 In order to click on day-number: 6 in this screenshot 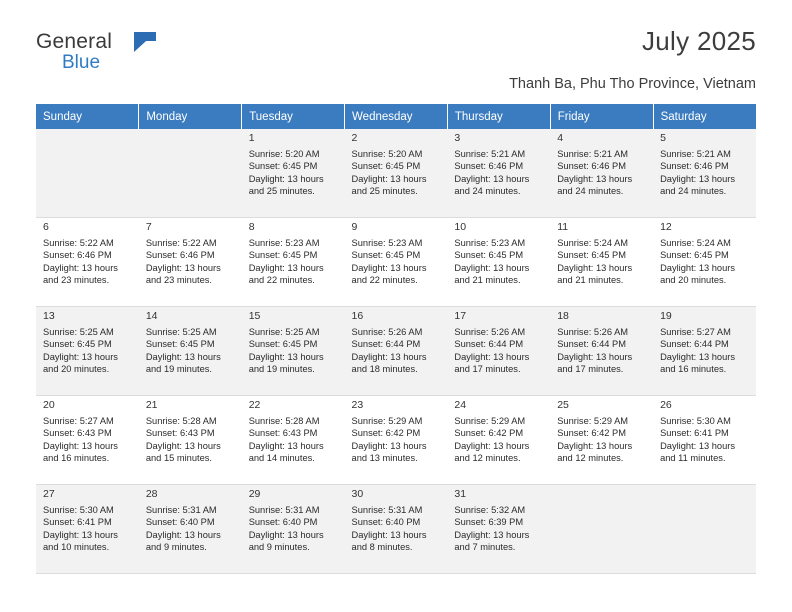, I will do `click(46, 227)`.